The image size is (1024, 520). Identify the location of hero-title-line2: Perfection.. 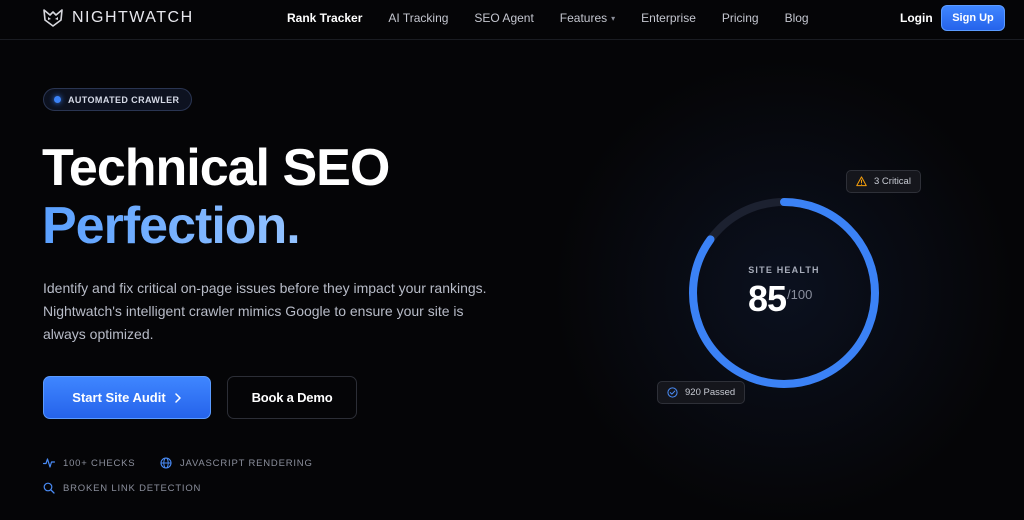
(171, 226).